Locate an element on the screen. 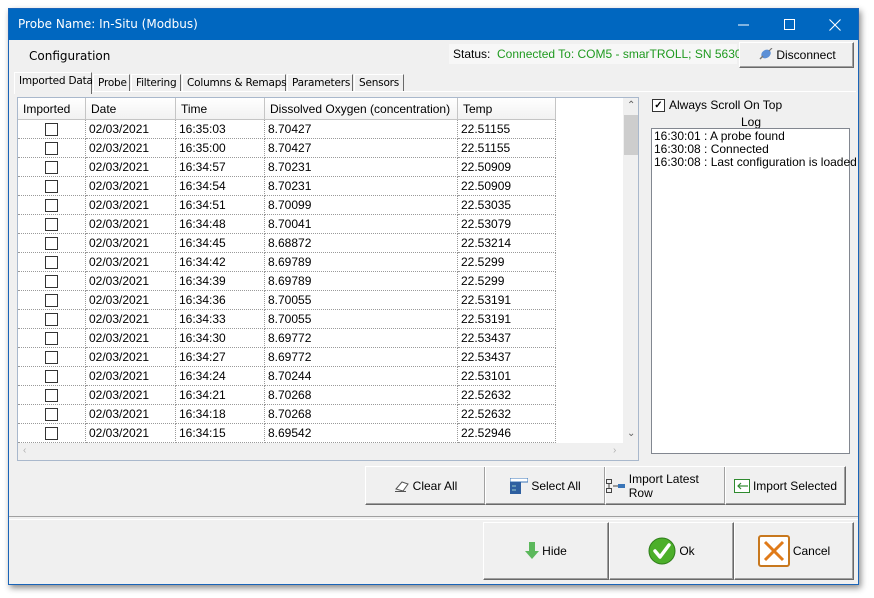 The width and height of the screenshot is (874, 598). minimize-icon is located at coordinates (743, 25).